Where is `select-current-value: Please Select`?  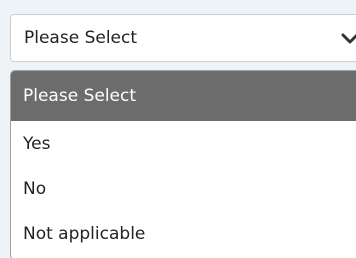 select-current-value: Please Select is located at coordinates (81, 38).